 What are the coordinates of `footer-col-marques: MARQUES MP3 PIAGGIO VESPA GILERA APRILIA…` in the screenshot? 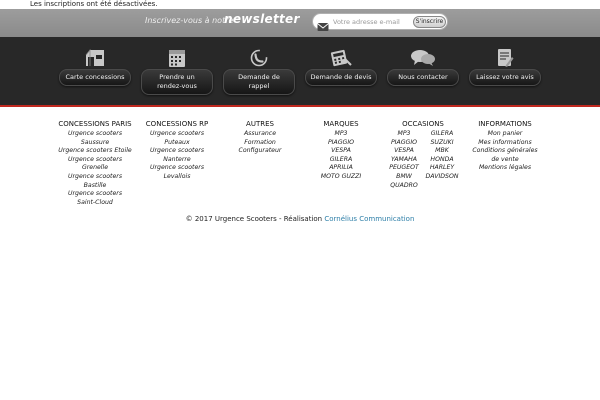 It's located at (341, 151).